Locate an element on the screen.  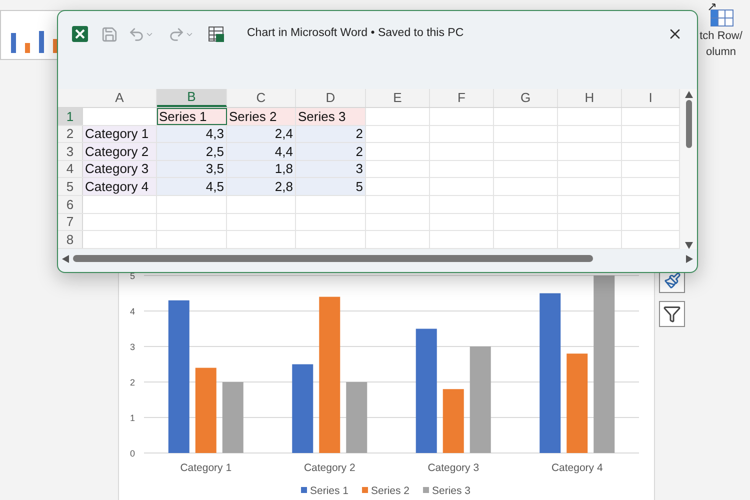
table-cell: 3 is located at coordinates (331, 169).